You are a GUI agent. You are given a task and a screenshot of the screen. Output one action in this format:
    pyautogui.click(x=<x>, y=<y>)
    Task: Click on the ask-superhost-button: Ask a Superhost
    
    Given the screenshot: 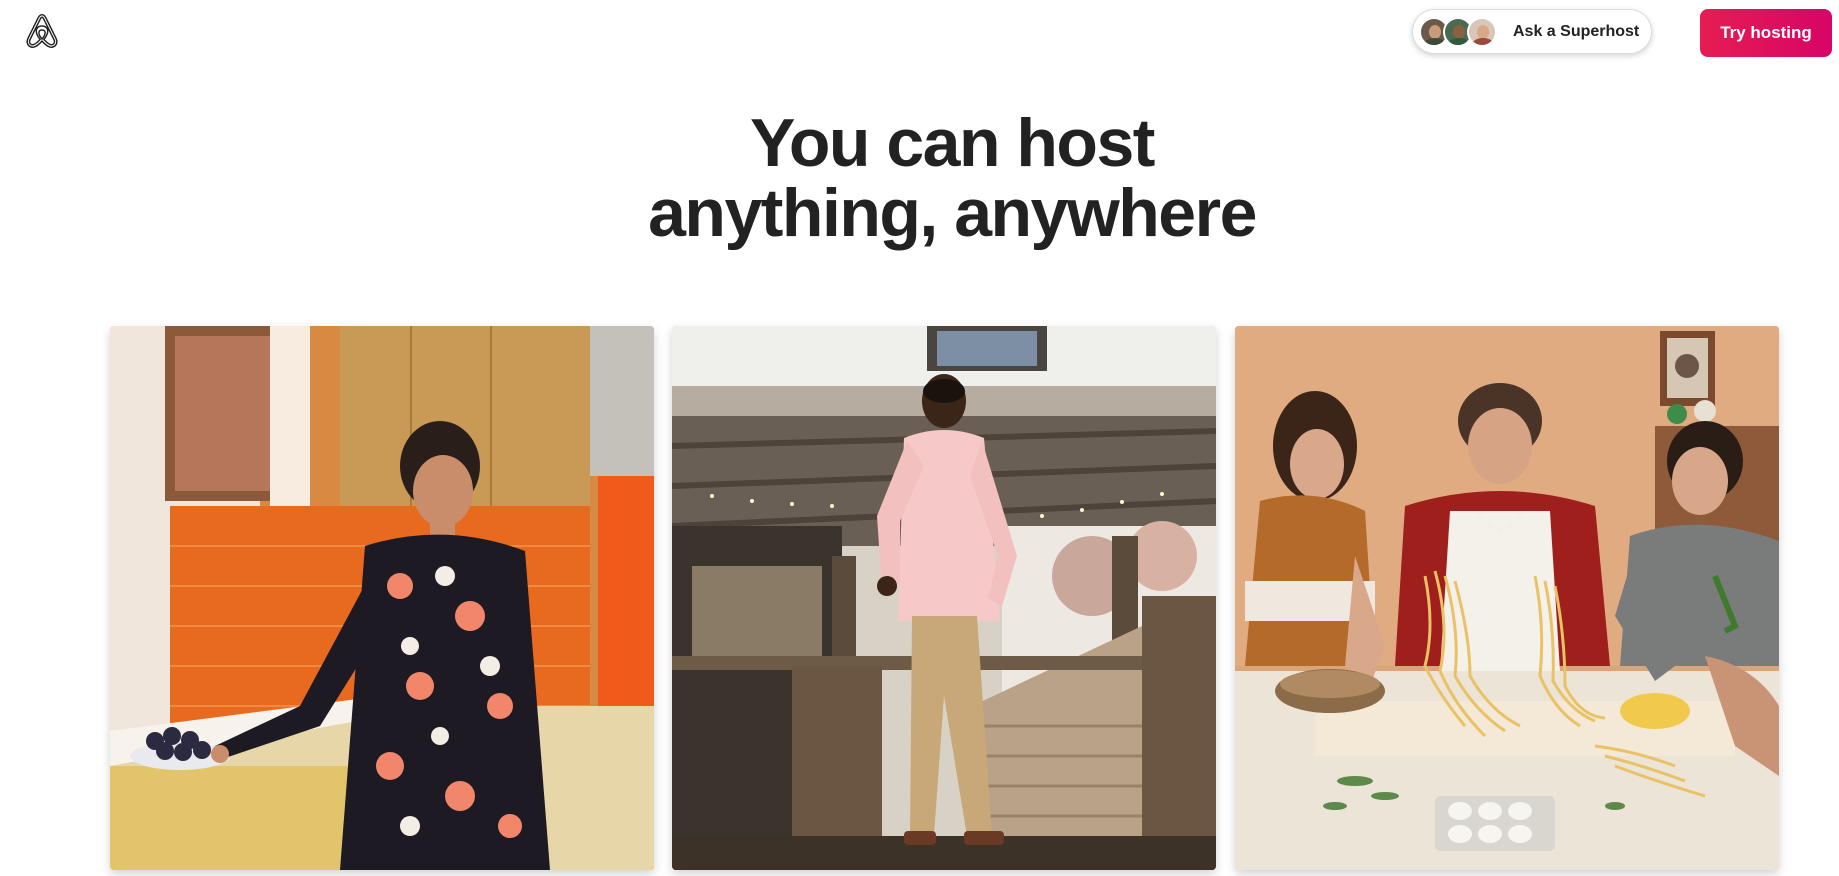 What is the action you would take?
    pyautogui.click(x=1532, y=31)
    